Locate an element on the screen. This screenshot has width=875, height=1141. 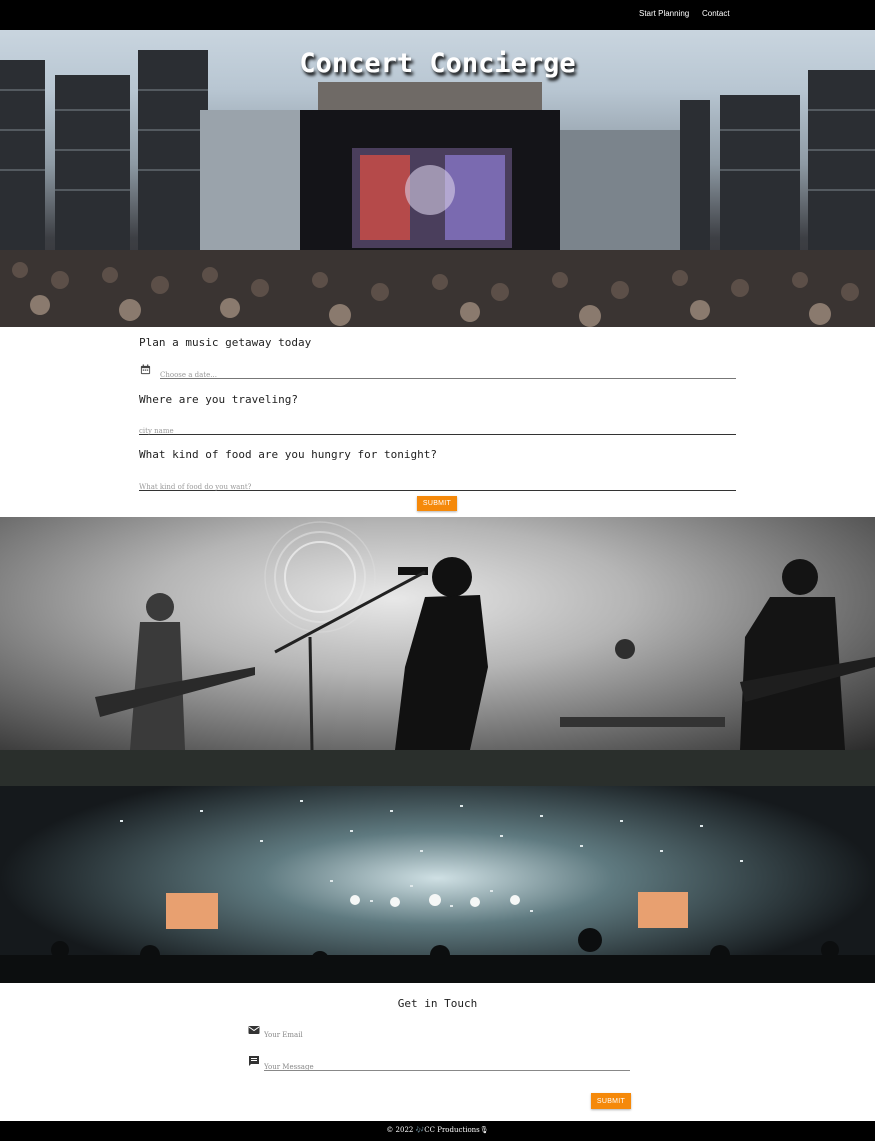
date-input is located at coordinates (448, 375).